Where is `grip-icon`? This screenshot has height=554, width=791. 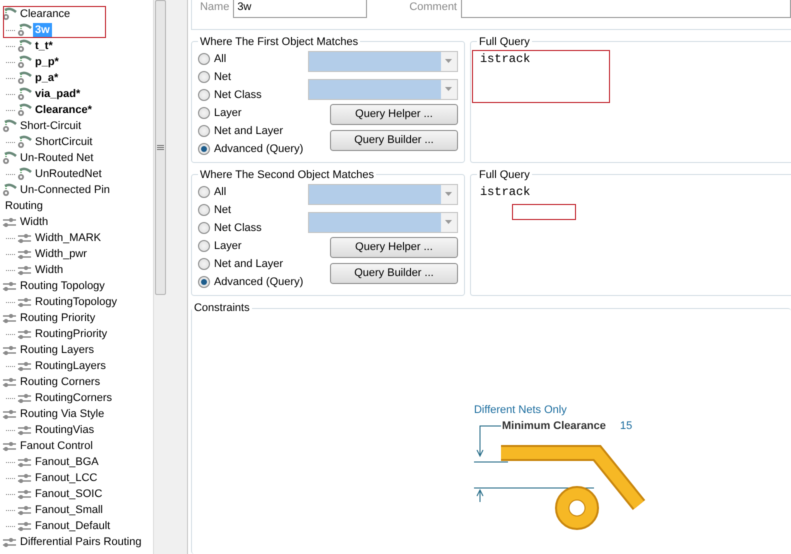 grip-icon is located at coordinates (160, 147).